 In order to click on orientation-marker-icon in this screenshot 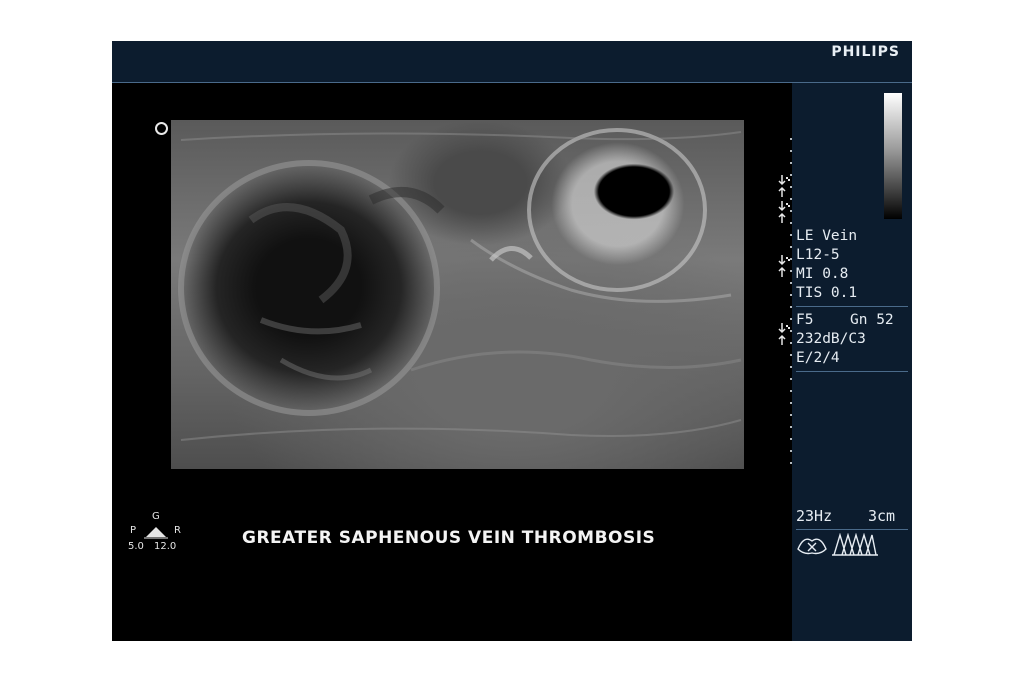, I will do `click(161, 128)`.